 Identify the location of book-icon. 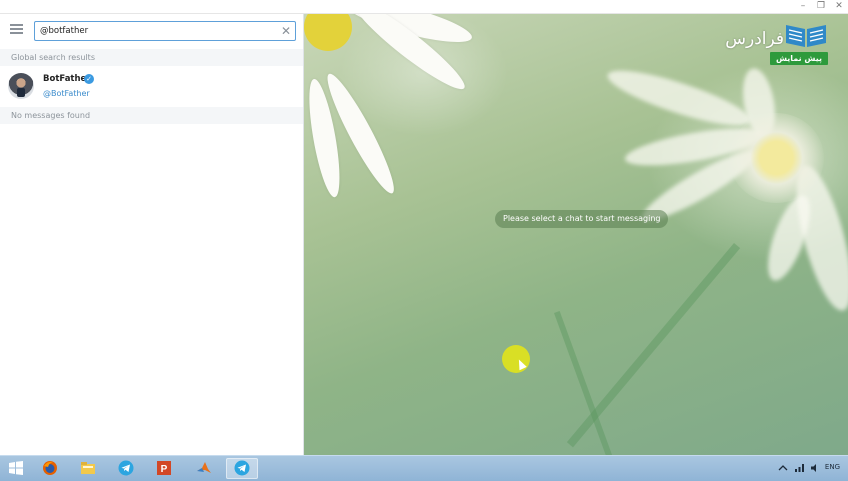
(806, 36).